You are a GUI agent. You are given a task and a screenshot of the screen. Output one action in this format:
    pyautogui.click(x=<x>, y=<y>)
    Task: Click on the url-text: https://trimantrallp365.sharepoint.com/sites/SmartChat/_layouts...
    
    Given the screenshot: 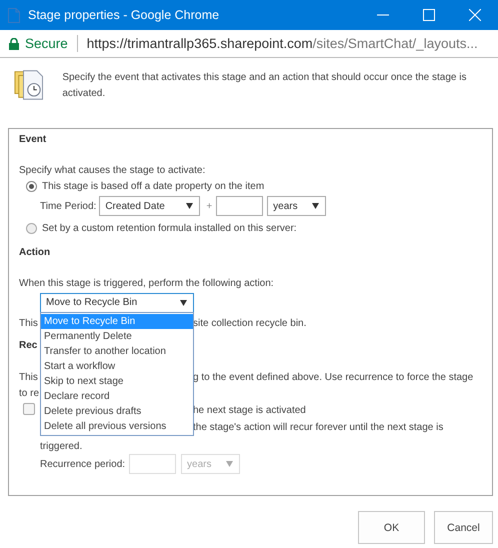 What is the action you would take?
    pyautogui.click(x=282, y=43)
    